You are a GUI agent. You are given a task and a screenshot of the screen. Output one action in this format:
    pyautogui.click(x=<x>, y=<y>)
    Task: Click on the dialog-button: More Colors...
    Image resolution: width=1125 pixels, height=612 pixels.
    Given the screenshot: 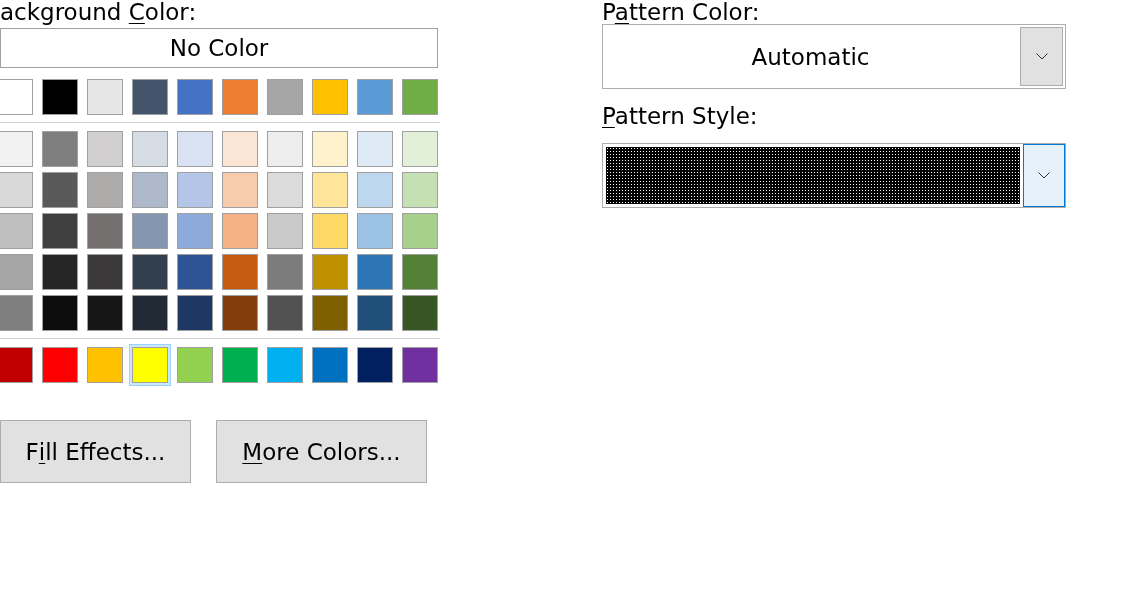 What is the action you would take?
    pyautogui.click(x=321, y=451)
    